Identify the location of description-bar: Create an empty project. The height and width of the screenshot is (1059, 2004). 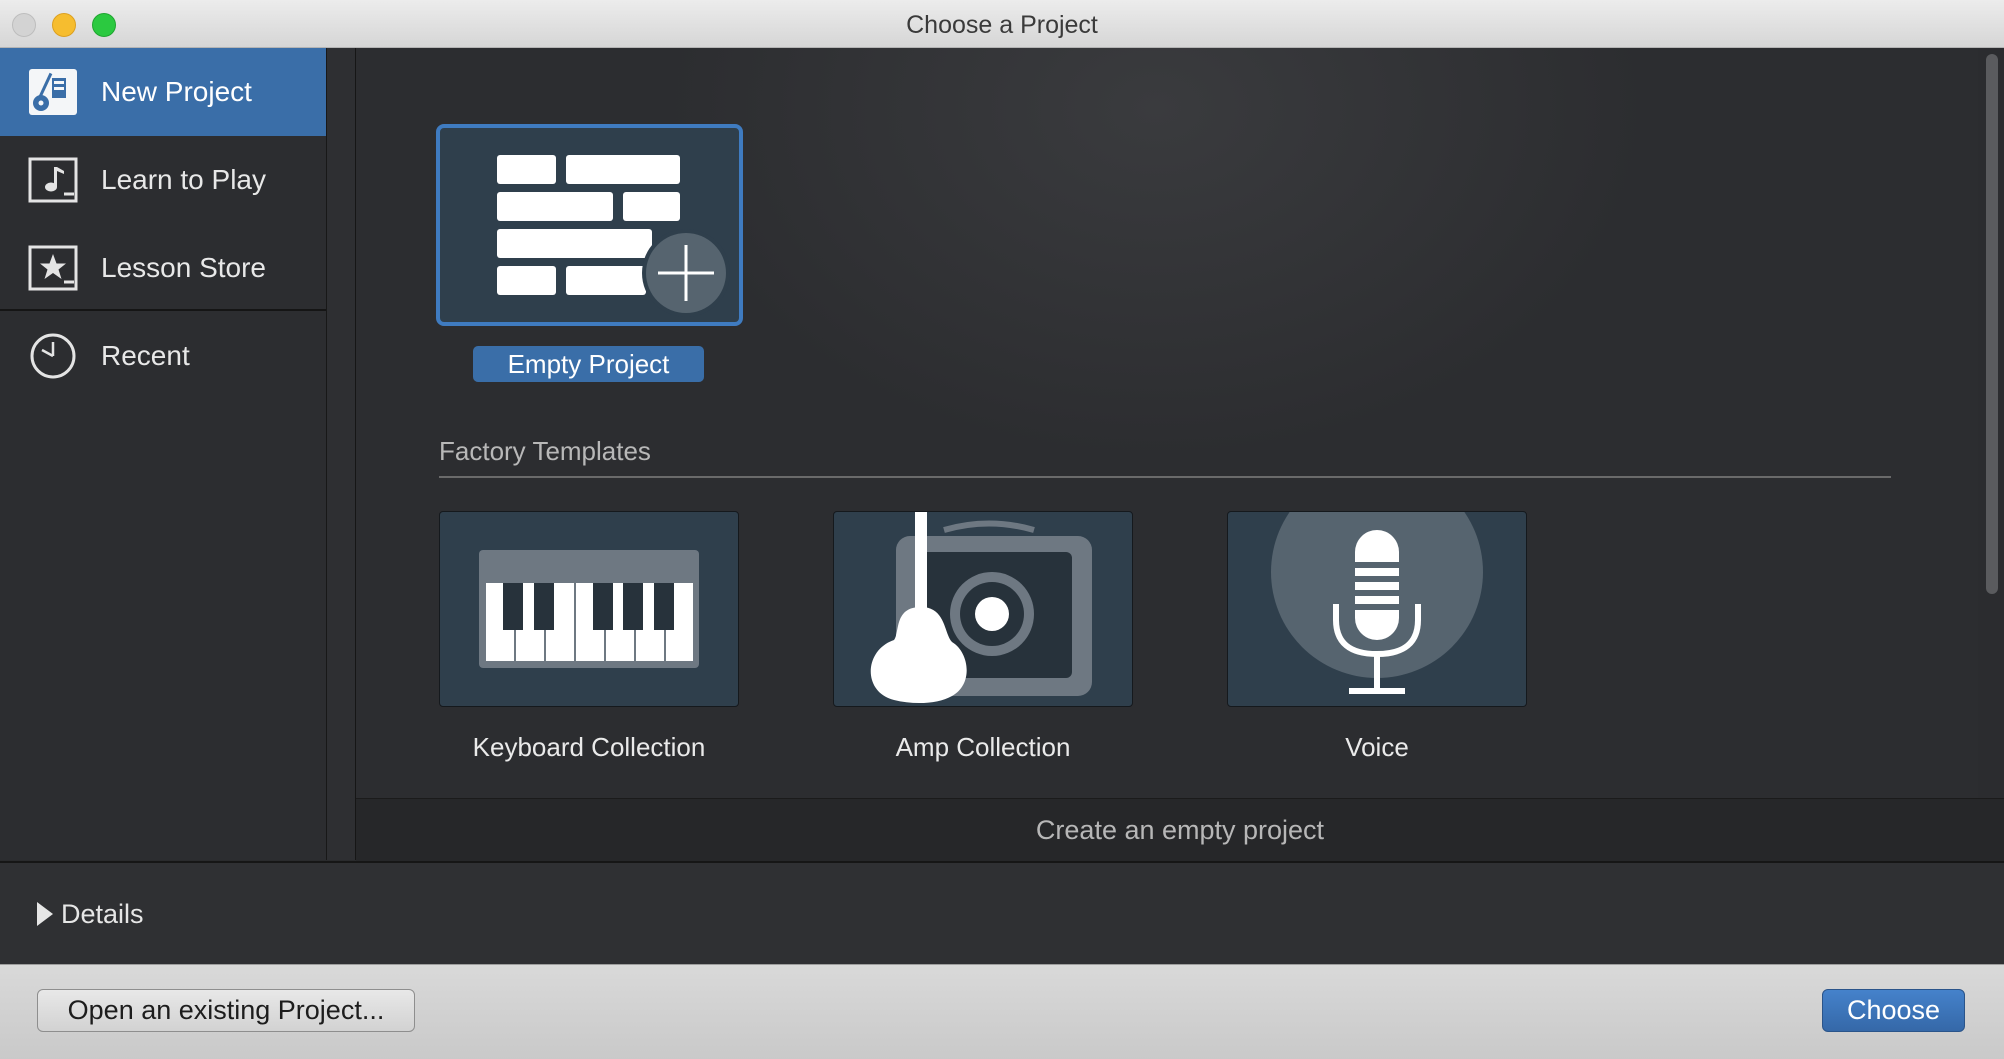
(1180, 829).